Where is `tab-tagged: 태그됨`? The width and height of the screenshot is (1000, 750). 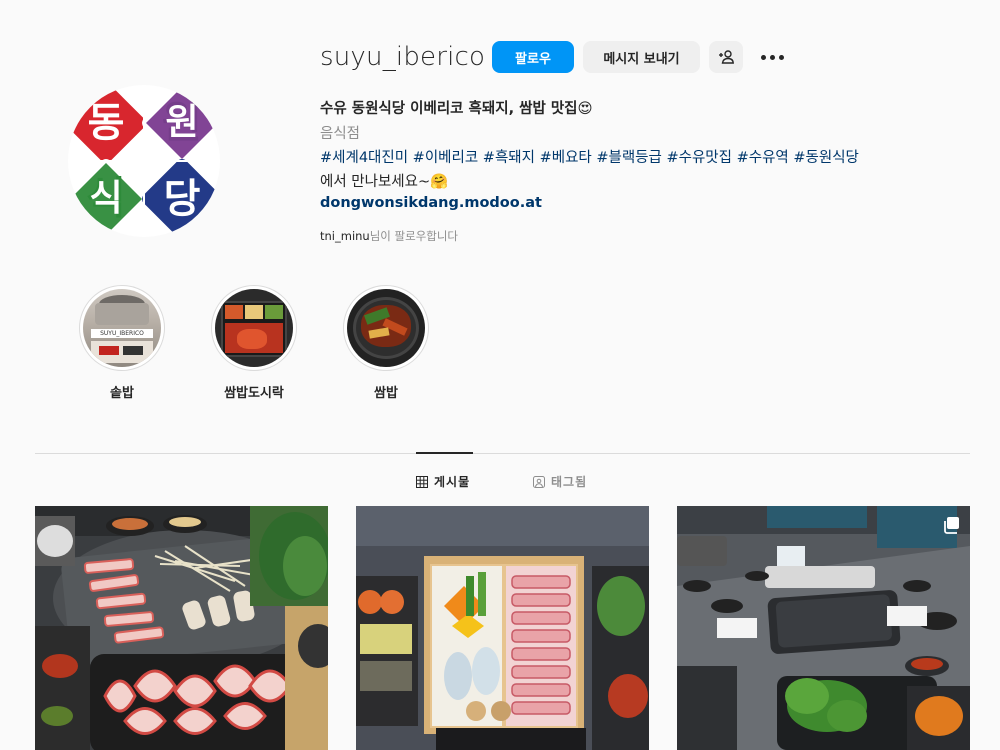 tab-tagged: 태그됨 is located at coordinates (560, 481).